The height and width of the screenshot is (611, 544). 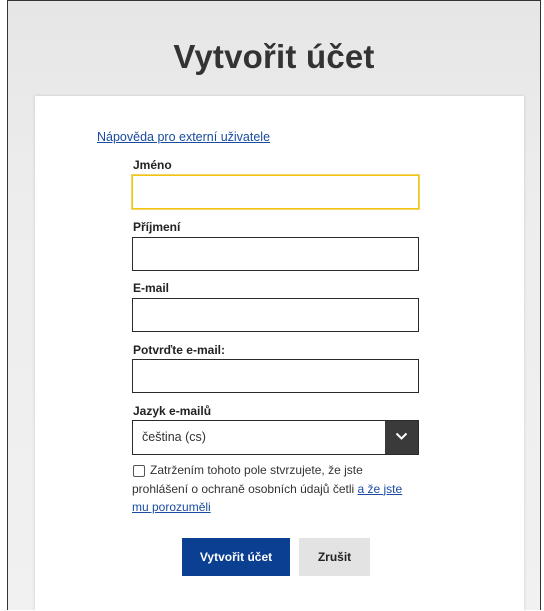 What do you see at coordinates (334, 557) in the screenshot?
I see `cancel-button: Zrušit` at bounding box center [334, 557].